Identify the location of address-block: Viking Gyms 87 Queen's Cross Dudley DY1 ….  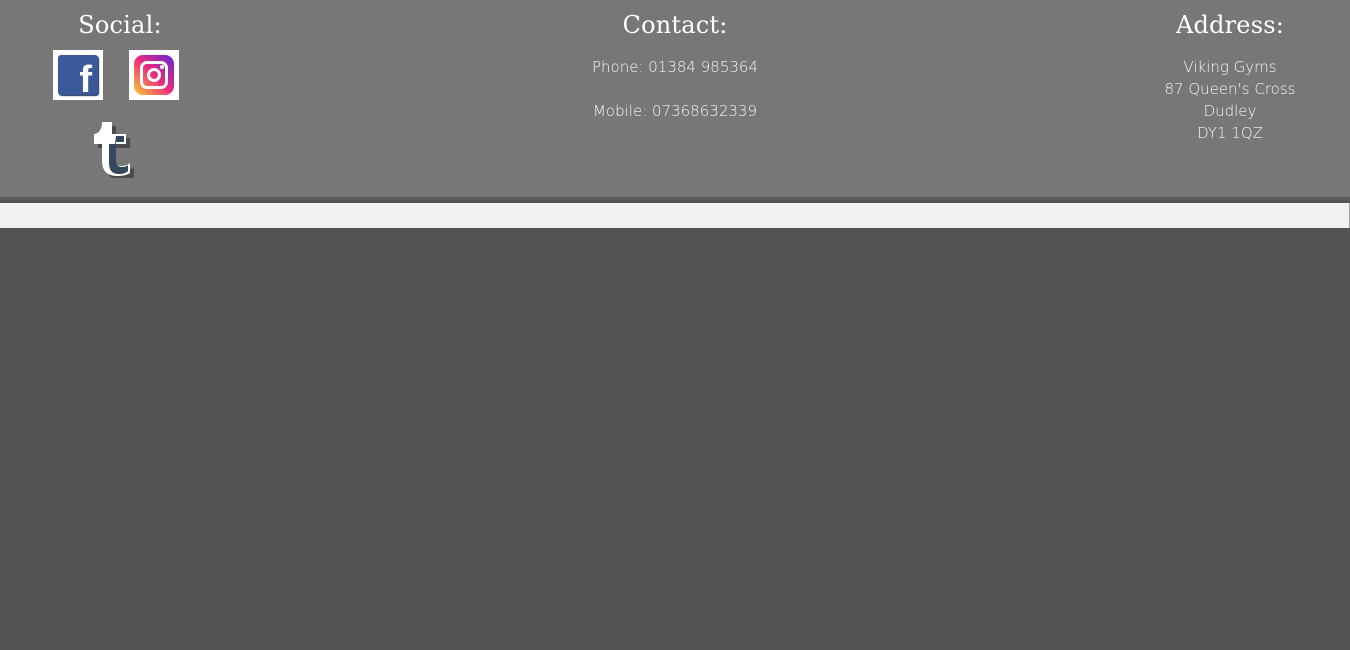
(1230, 100).